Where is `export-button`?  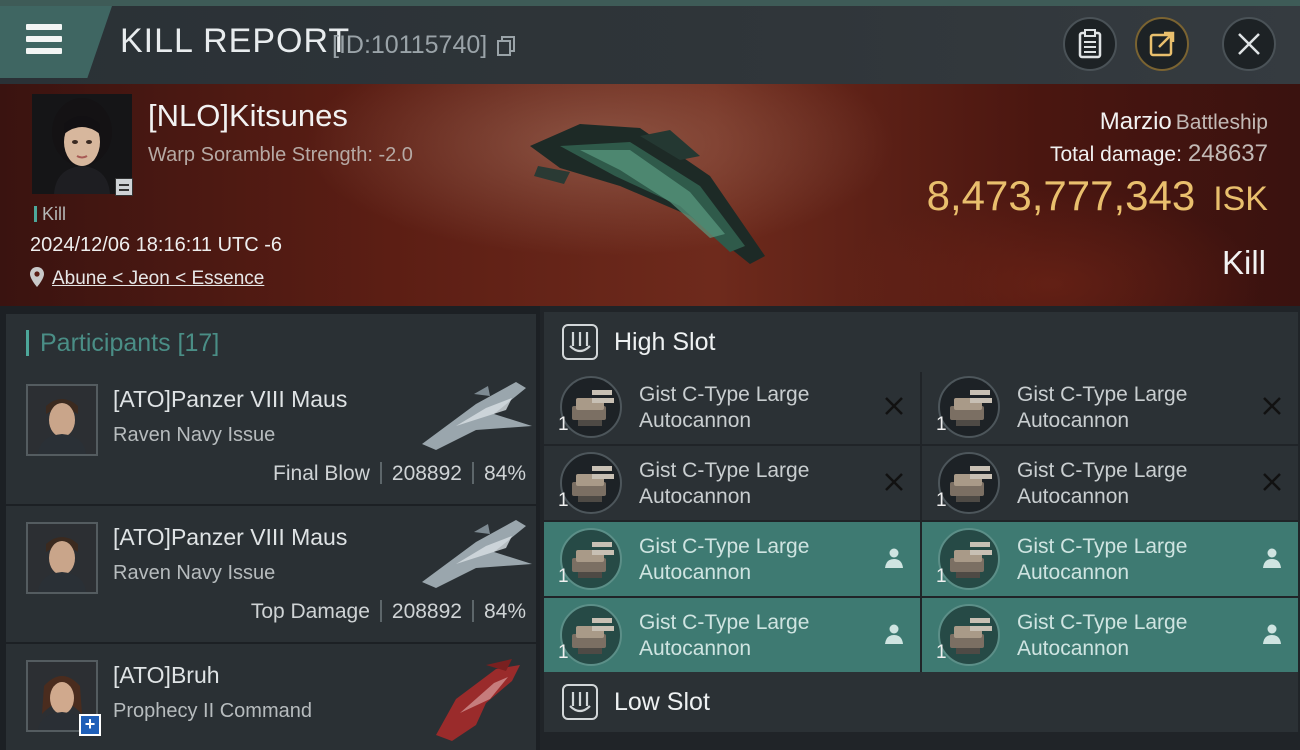
export-button is located at coordinates (1162, 44).